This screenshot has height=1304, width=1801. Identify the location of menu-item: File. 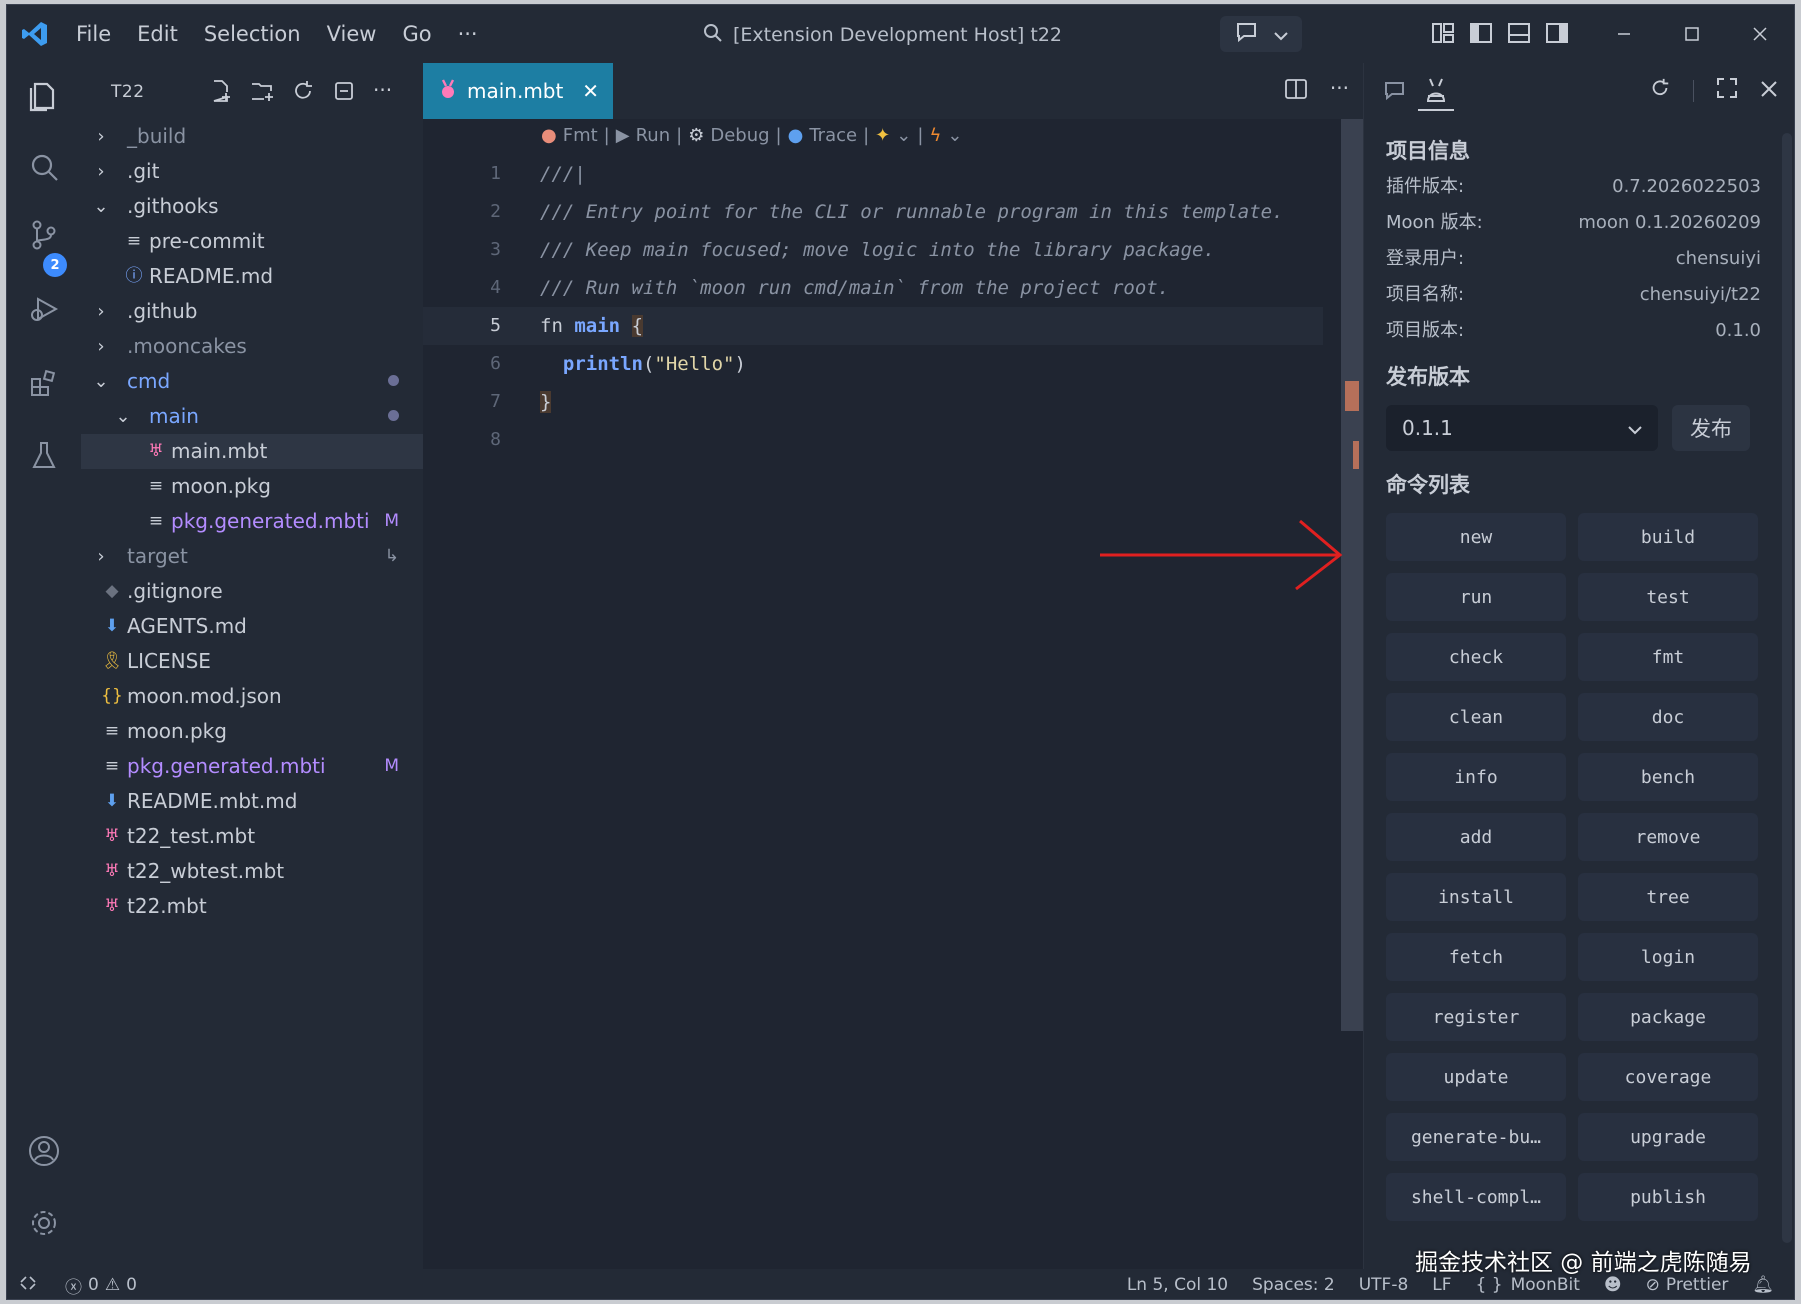
(93, 34).